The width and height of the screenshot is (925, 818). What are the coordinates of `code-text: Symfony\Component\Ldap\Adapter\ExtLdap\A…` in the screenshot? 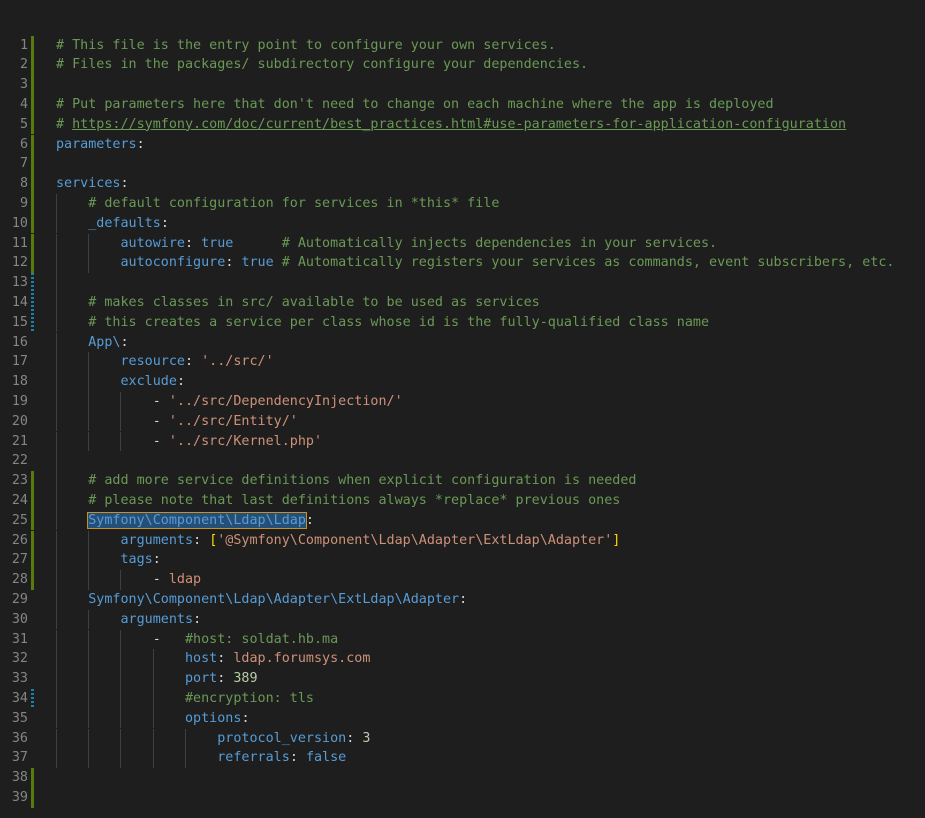 It's located at (278, 599).